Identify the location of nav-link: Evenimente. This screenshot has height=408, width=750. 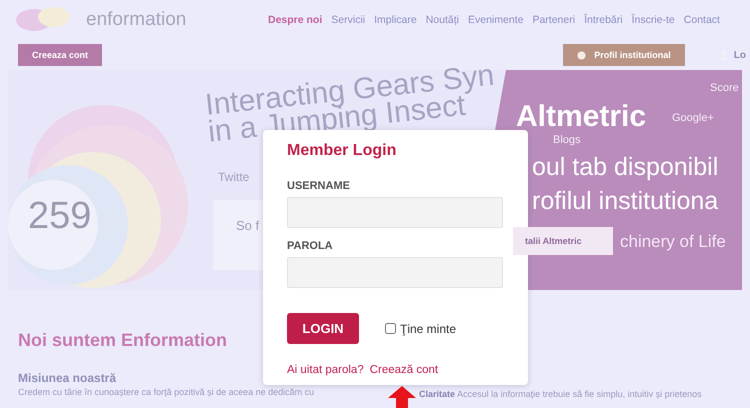
(496, 20).